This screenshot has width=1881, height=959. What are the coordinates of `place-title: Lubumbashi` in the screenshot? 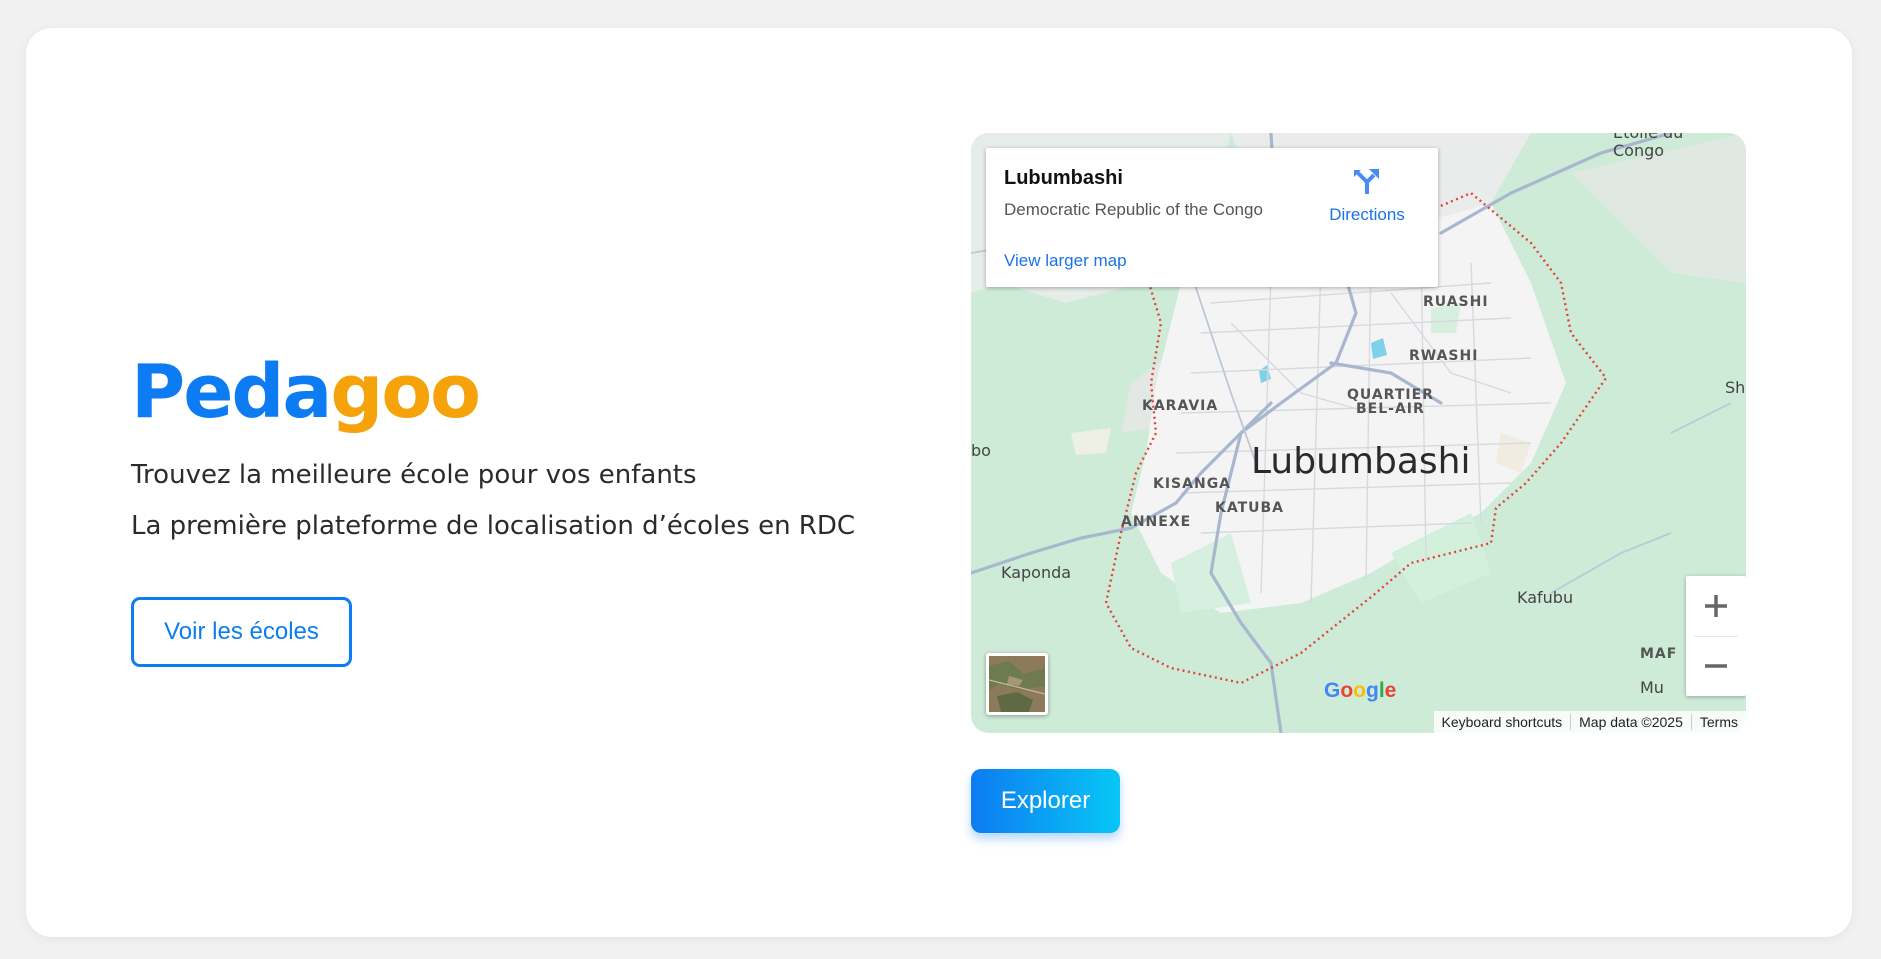 It's located at (1063, 178).